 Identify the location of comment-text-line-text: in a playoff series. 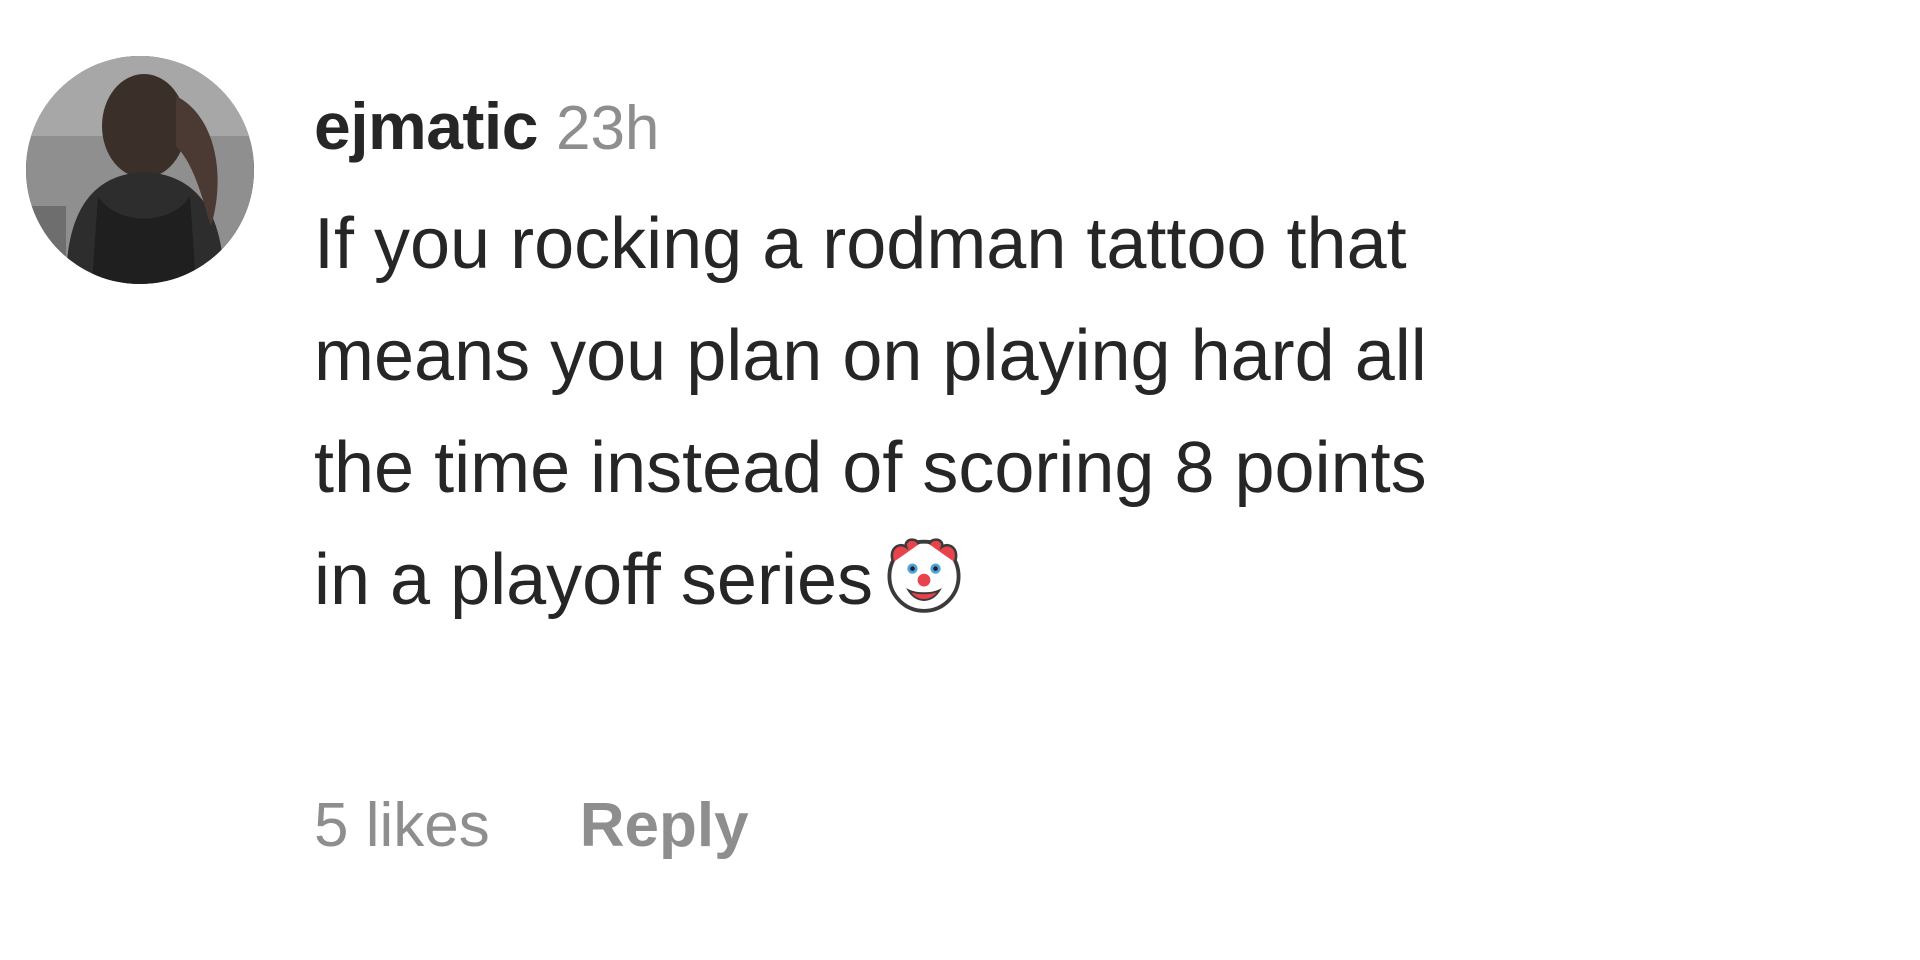
(593, 580).